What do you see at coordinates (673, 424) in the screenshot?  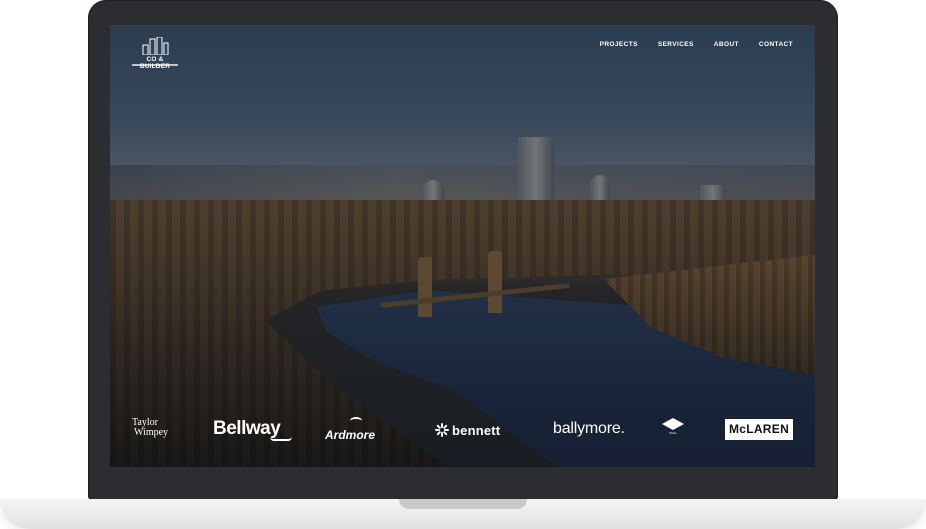 I see `pa-diamond-logo-icon` at bounding box center [673, 424].